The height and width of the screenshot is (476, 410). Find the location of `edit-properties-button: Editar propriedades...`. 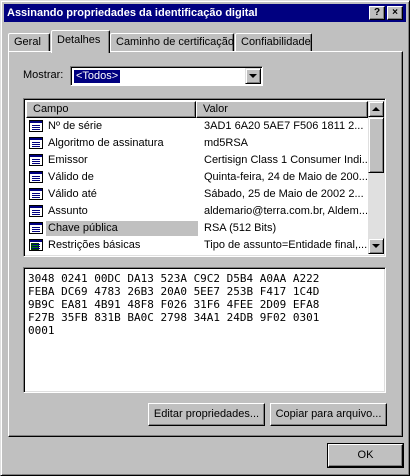

edit-properties-button: Editar propriedades... is located at coordinates (206, 414).